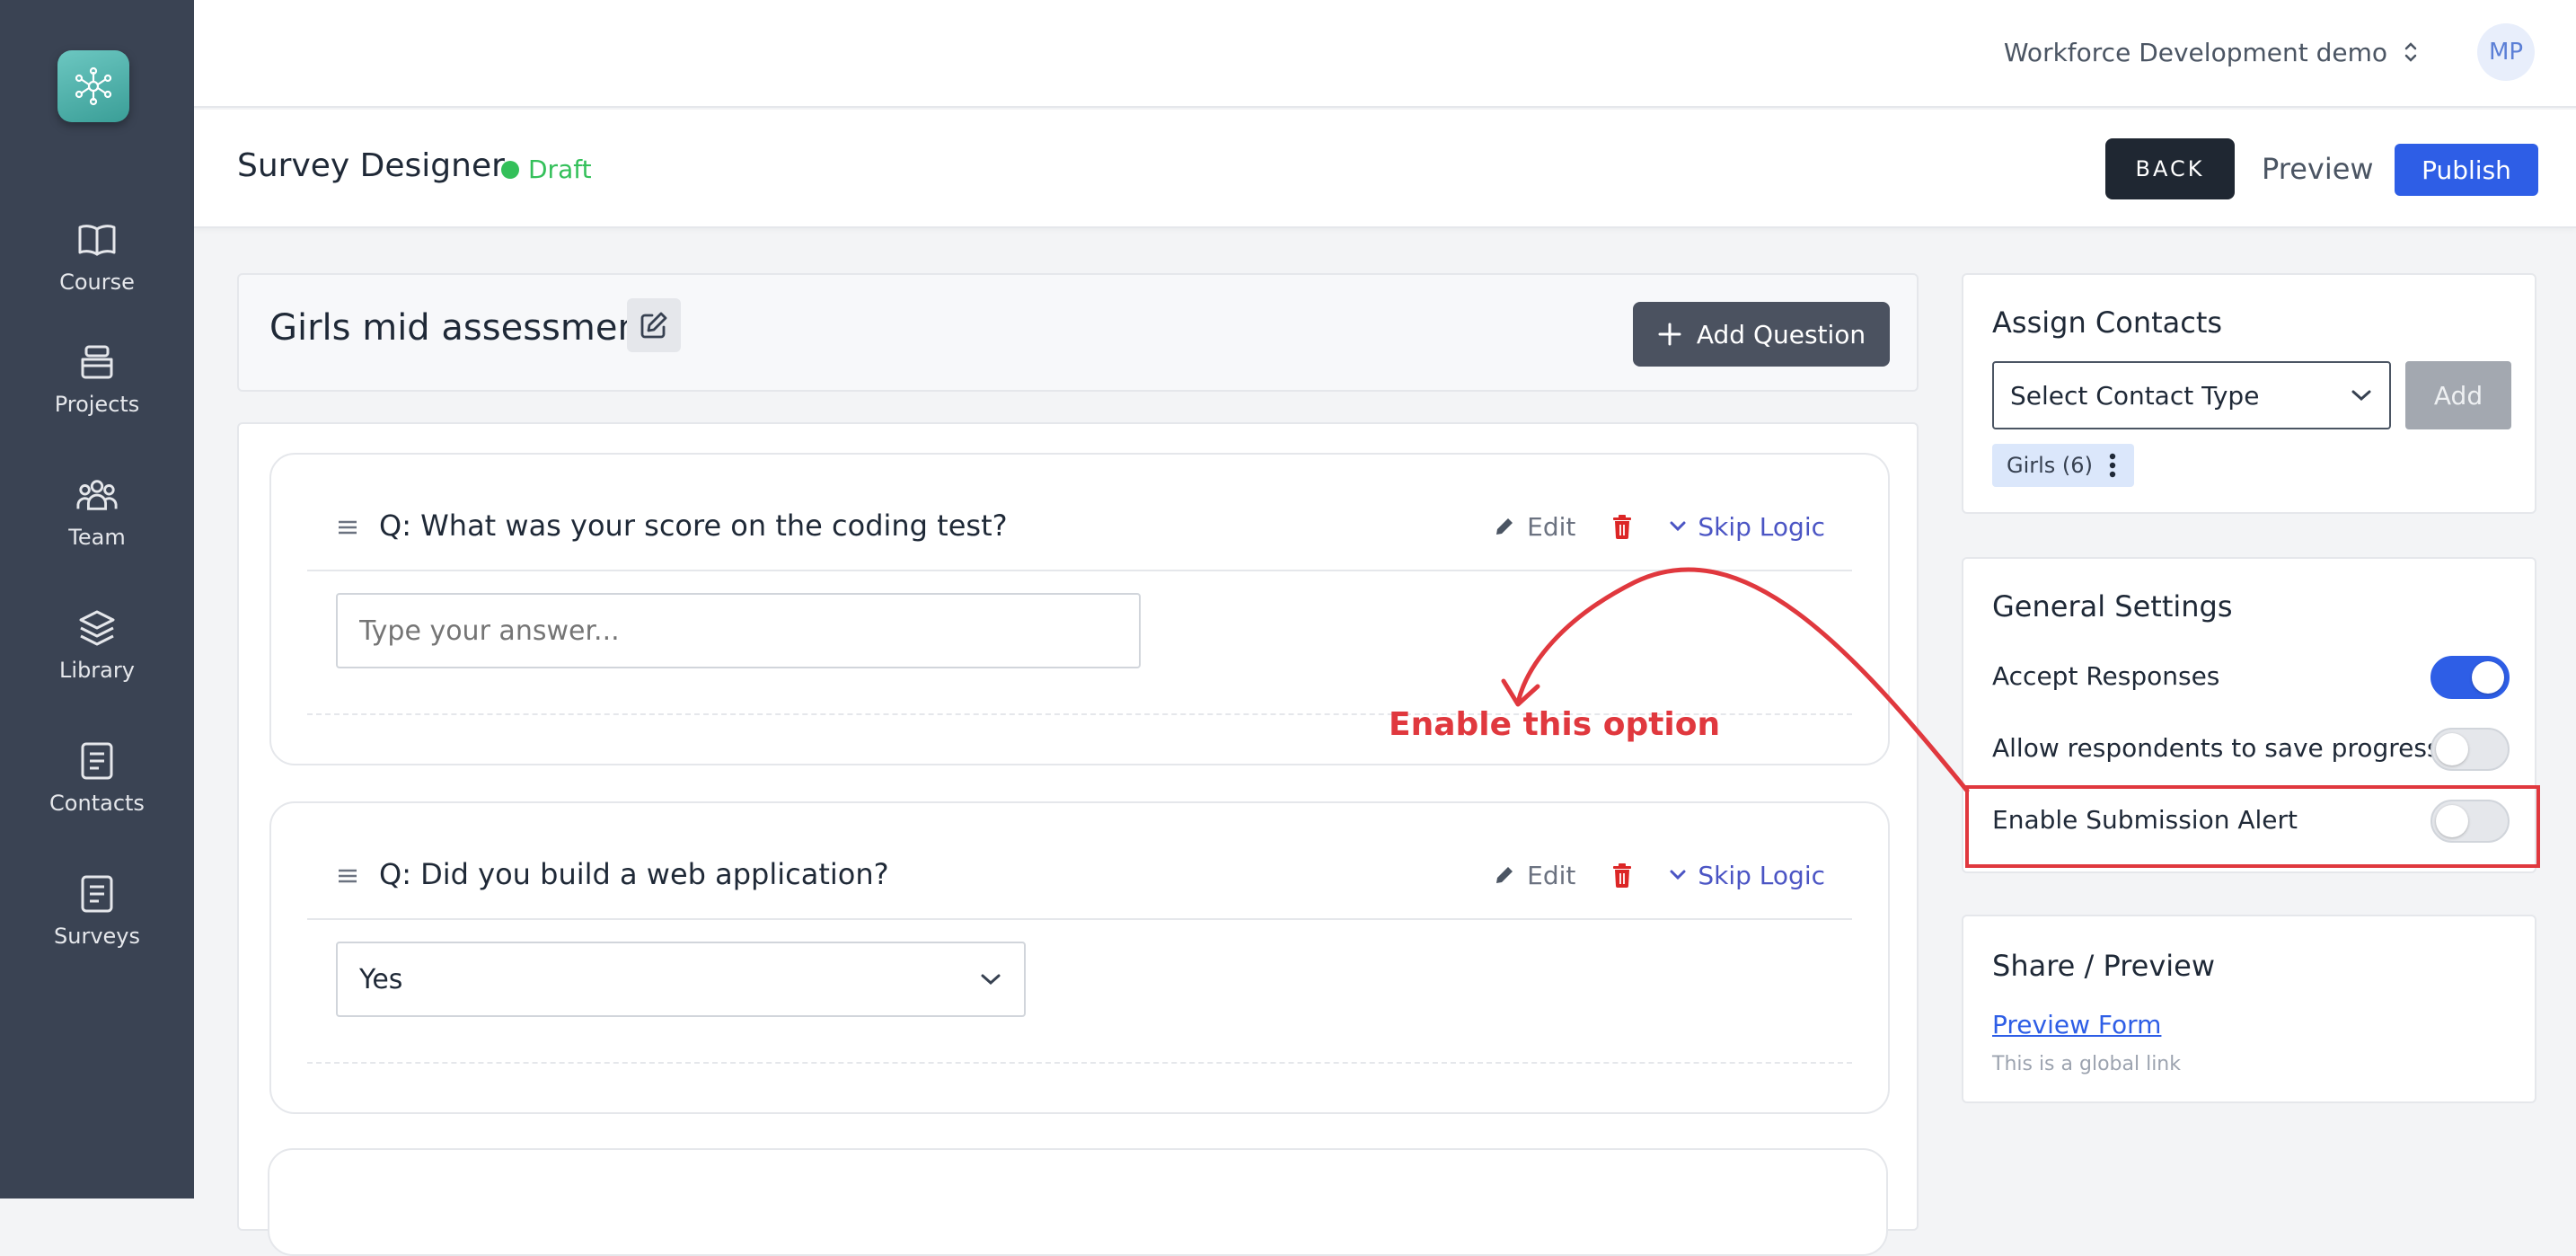 This screenshot has width=2576, height=1256. I want to click on share-preview-title: Share / Preview, so click(2104, 966).